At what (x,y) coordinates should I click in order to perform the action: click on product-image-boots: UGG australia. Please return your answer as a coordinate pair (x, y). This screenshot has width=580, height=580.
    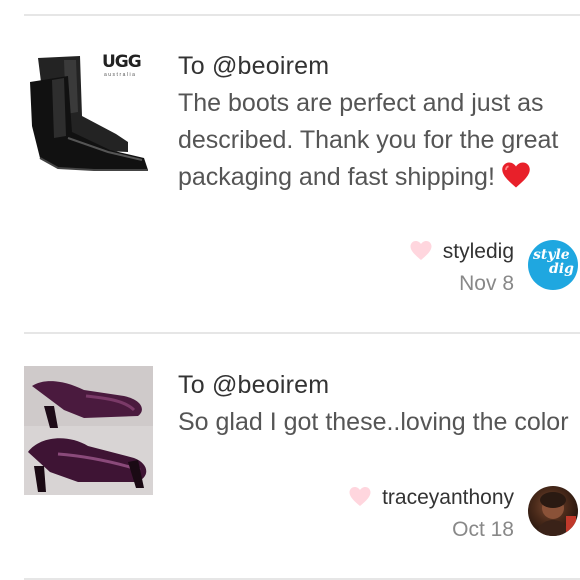
    Looking at the image, I should click on (88, 110).